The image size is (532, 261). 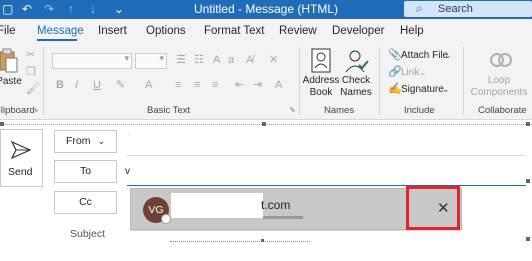 I want to click on clear-formatting-icon: A̸, so click(x=249, y=60).